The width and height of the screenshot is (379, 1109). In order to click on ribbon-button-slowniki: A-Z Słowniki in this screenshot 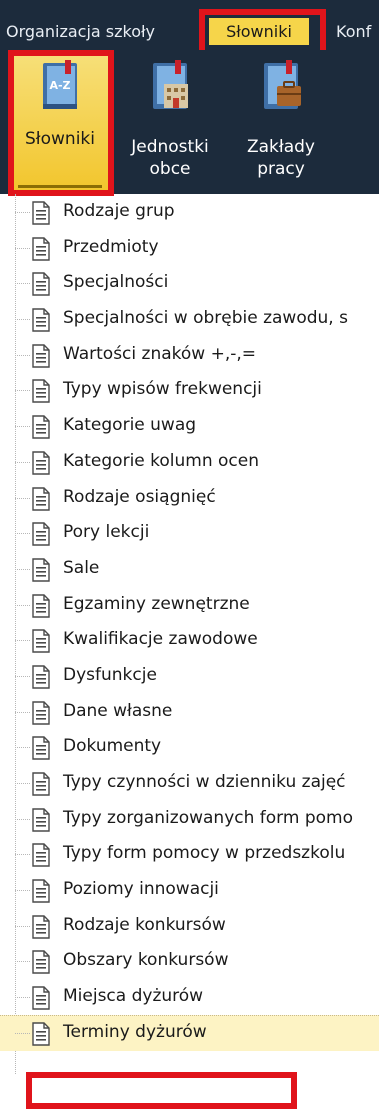, I will do `click(60, 122)`.